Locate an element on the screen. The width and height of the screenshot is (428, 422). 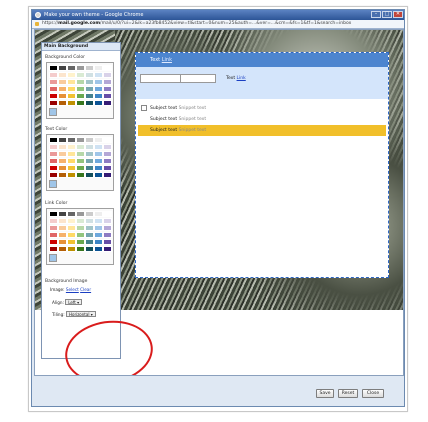
close-button: Close is located at coordinates (373, 393).